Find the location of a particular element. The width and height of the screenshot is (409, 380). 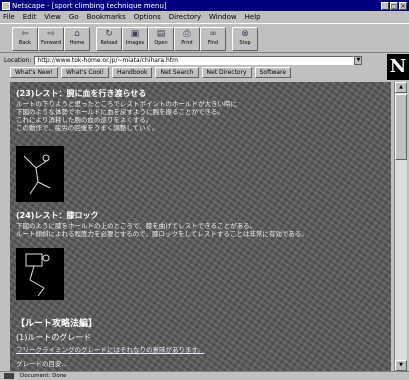

scroll-down-icon: ▼ is located at coordinates (401, 365).